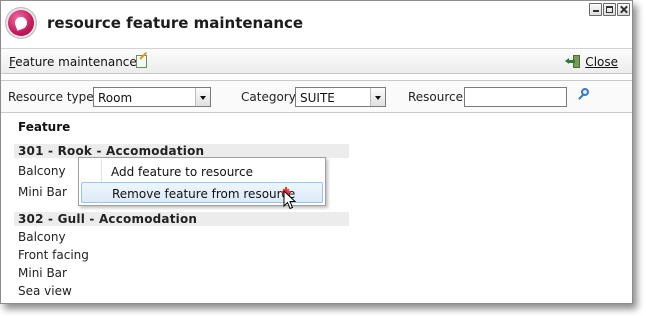  I want to click on title-bar: resource feature maintenance, so click(316, 23).